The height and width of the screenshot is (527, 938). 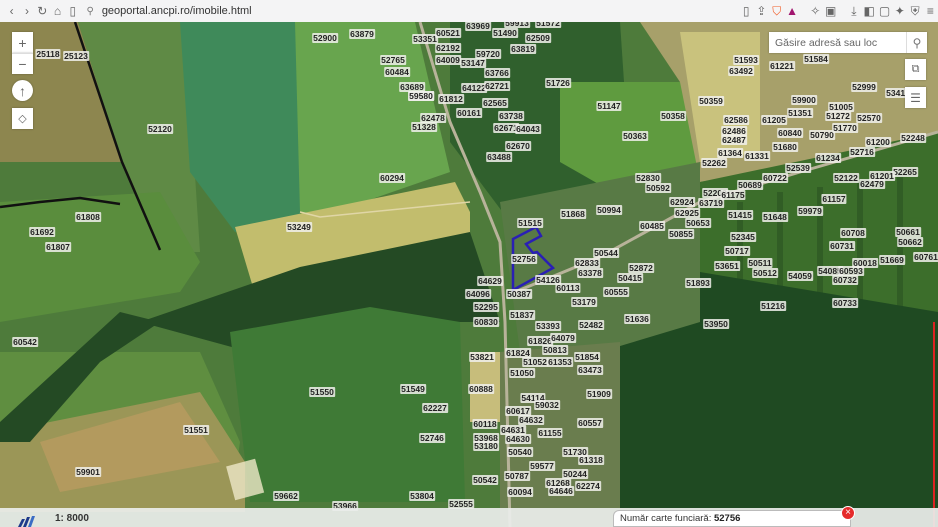 I want to click on basemap-gallery-button: ⧉, so click(x=915, y=69).